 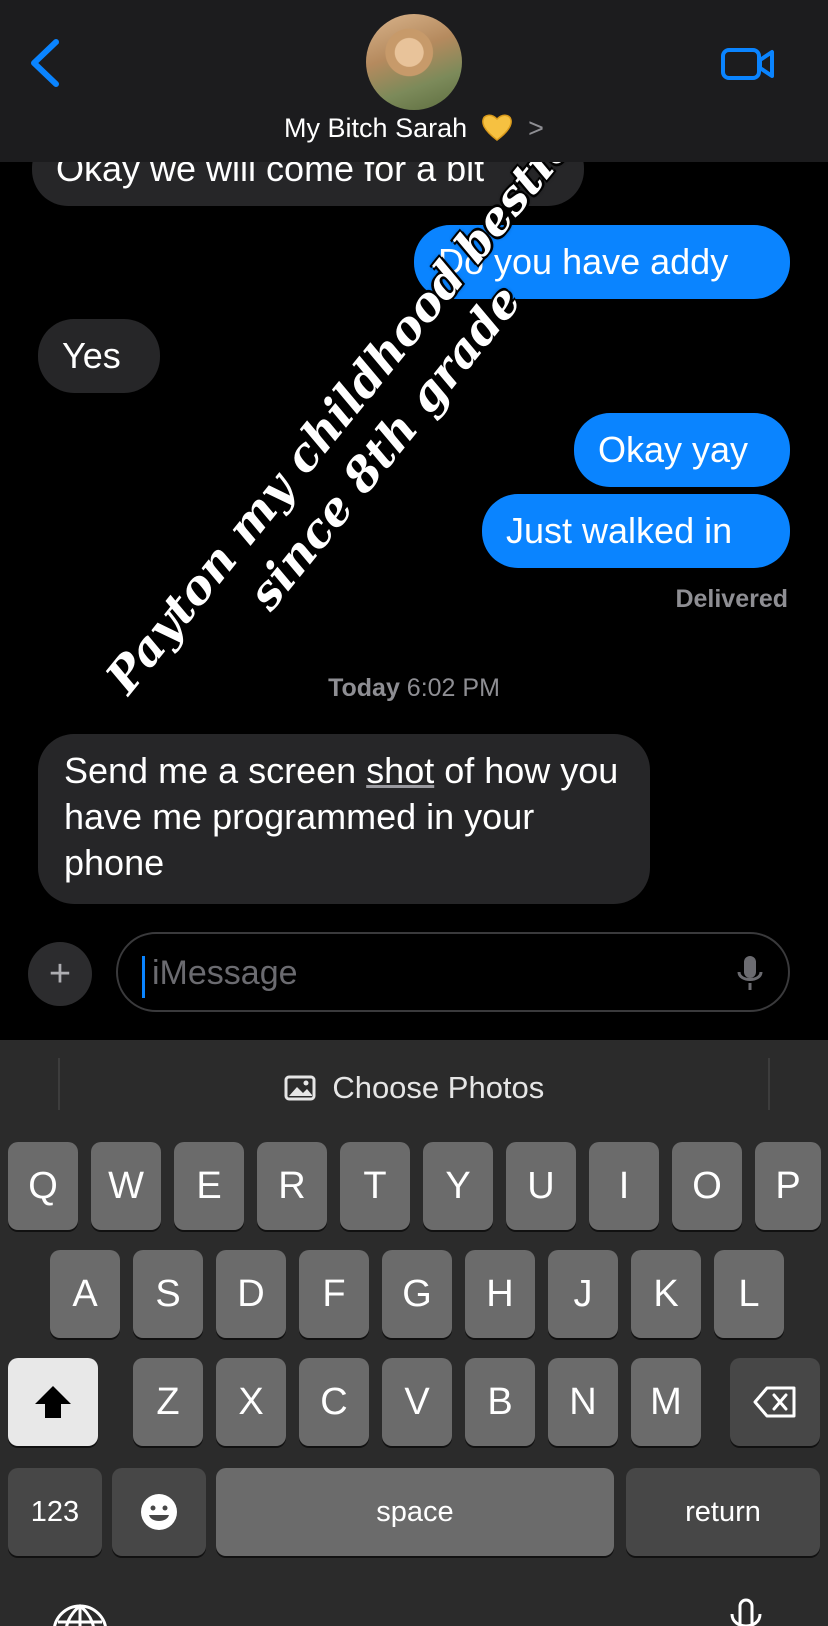 What do you see at coordinates (723, 1512) in the screenshot?
I see `return-key: return` at bounding box center [723, 1512].